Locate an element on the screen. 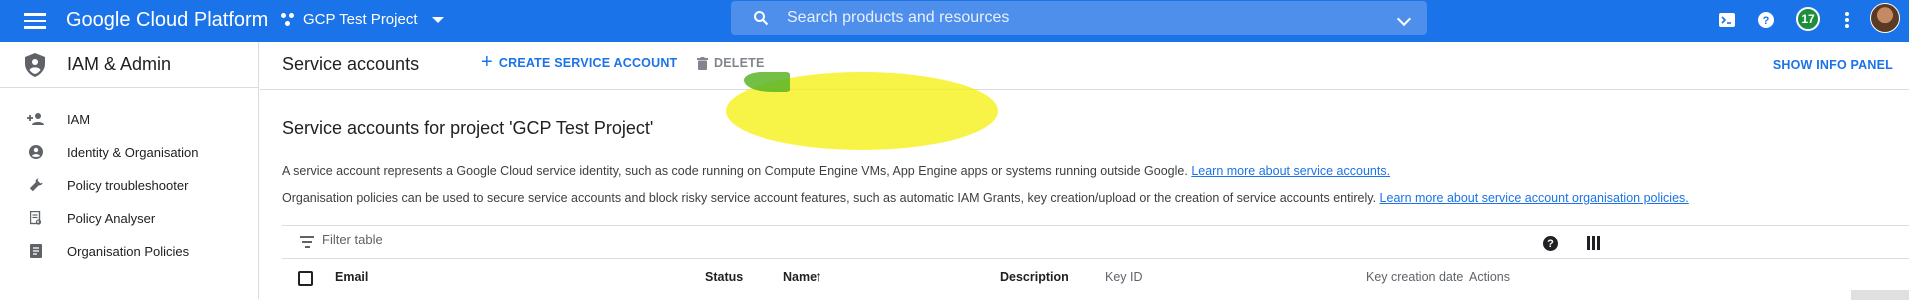 The width and height of the screenshot is (1909, 300). sidebar-item-label: Policy Analyser is located at coordinates (111, 218).